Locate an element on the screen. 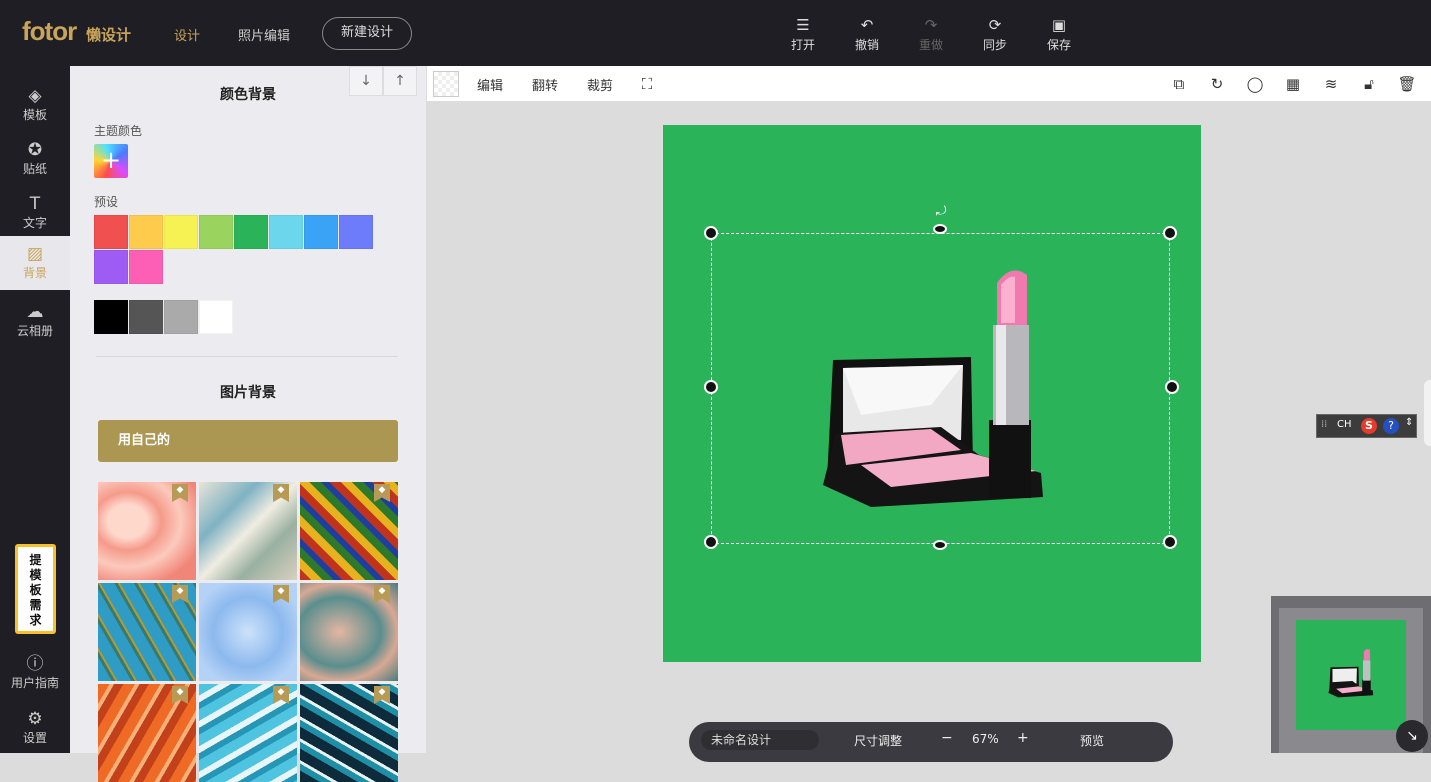 This screenshot has height=782, width=1431. shape-mask-icon: ◯ is located at coordinates (1255, 84).